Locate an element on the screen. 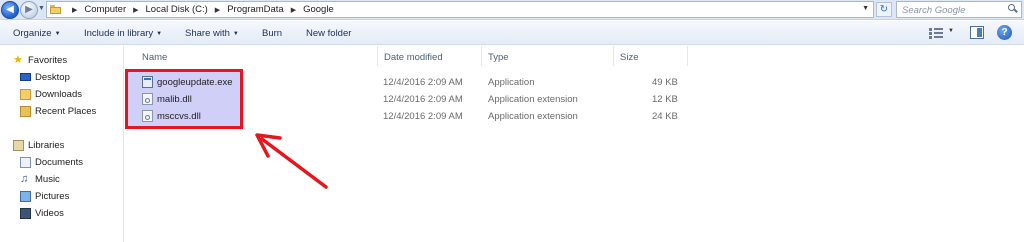  nav-libraries: Libraries is located at coordinates (38, 145).